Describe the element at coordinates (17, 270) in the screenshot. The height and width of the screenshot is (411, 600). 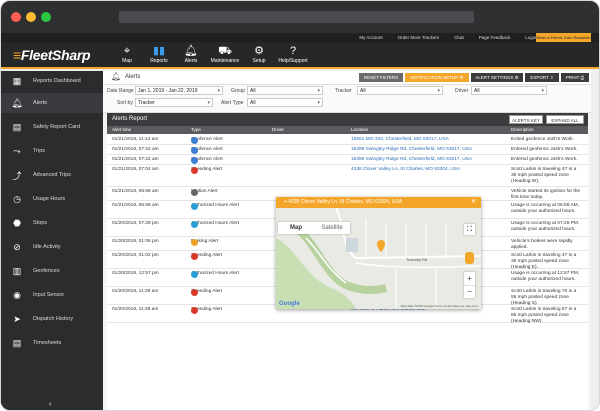
I see `geofence-icon: ▥` at that location.